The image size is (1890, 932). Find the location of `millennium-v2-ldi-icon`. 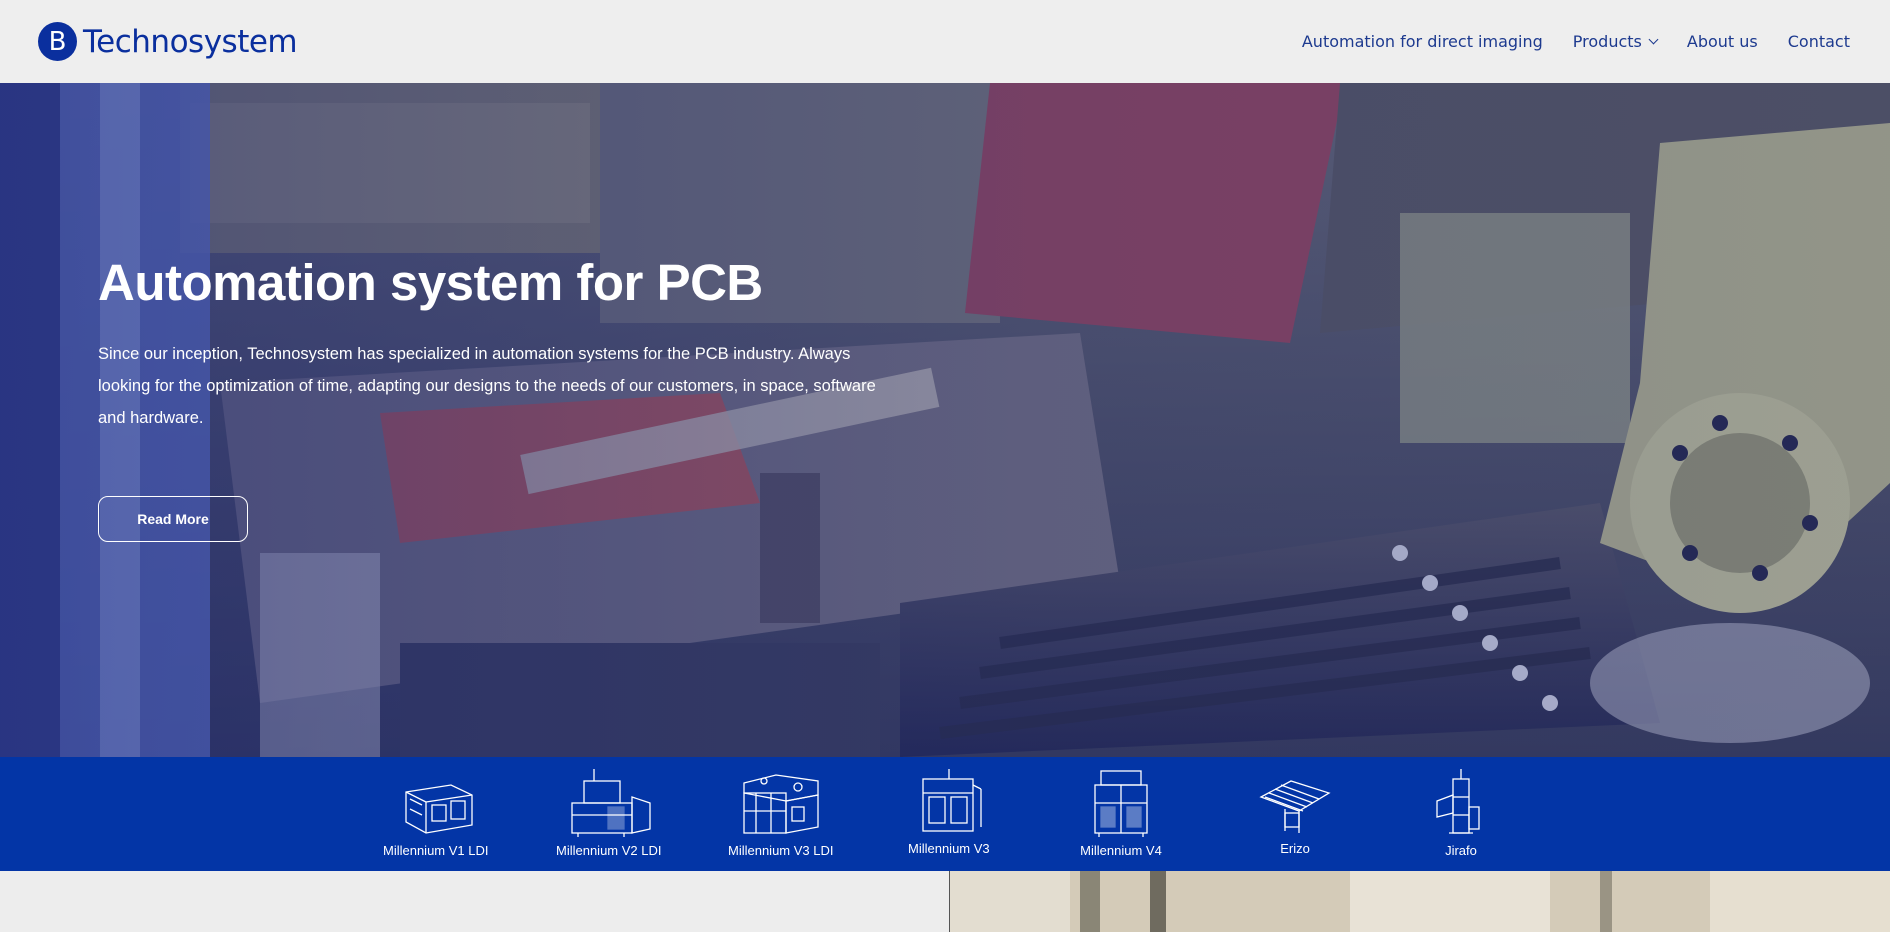

millennium-v2-ldi-icon is located at coordinates (611, 803).